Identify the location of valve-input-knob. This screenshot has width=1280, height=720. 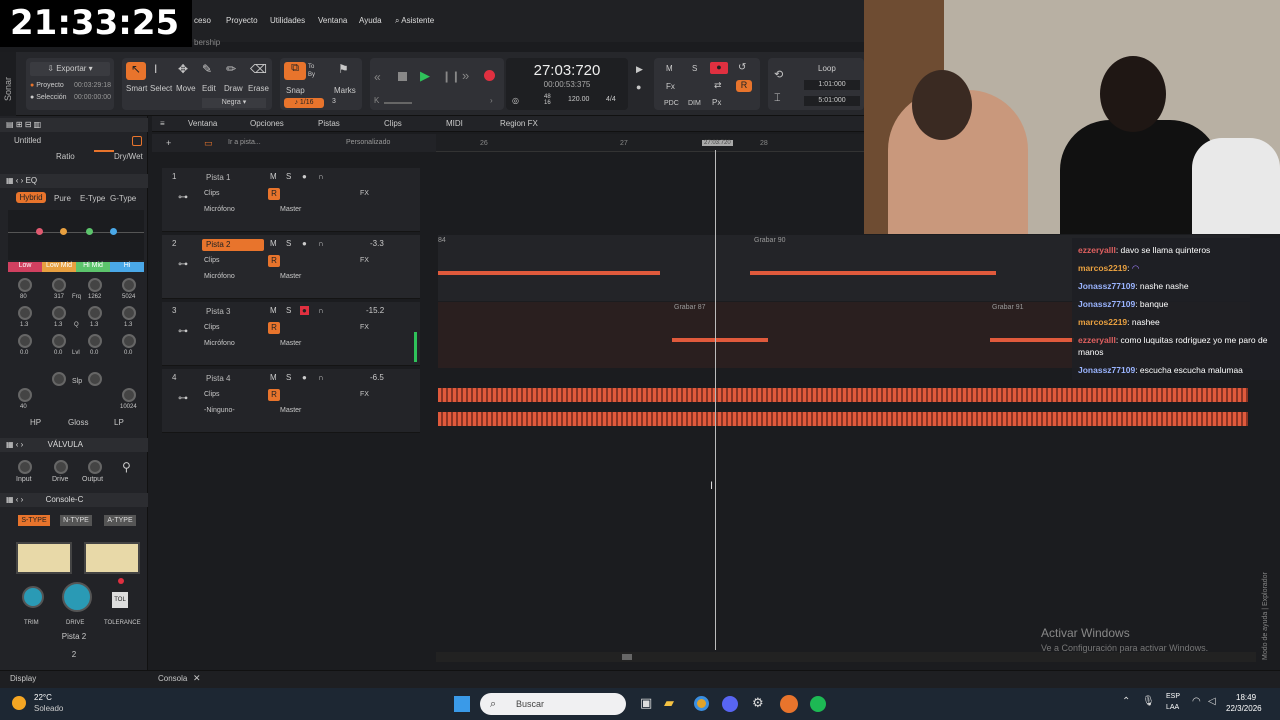
(25, 467).